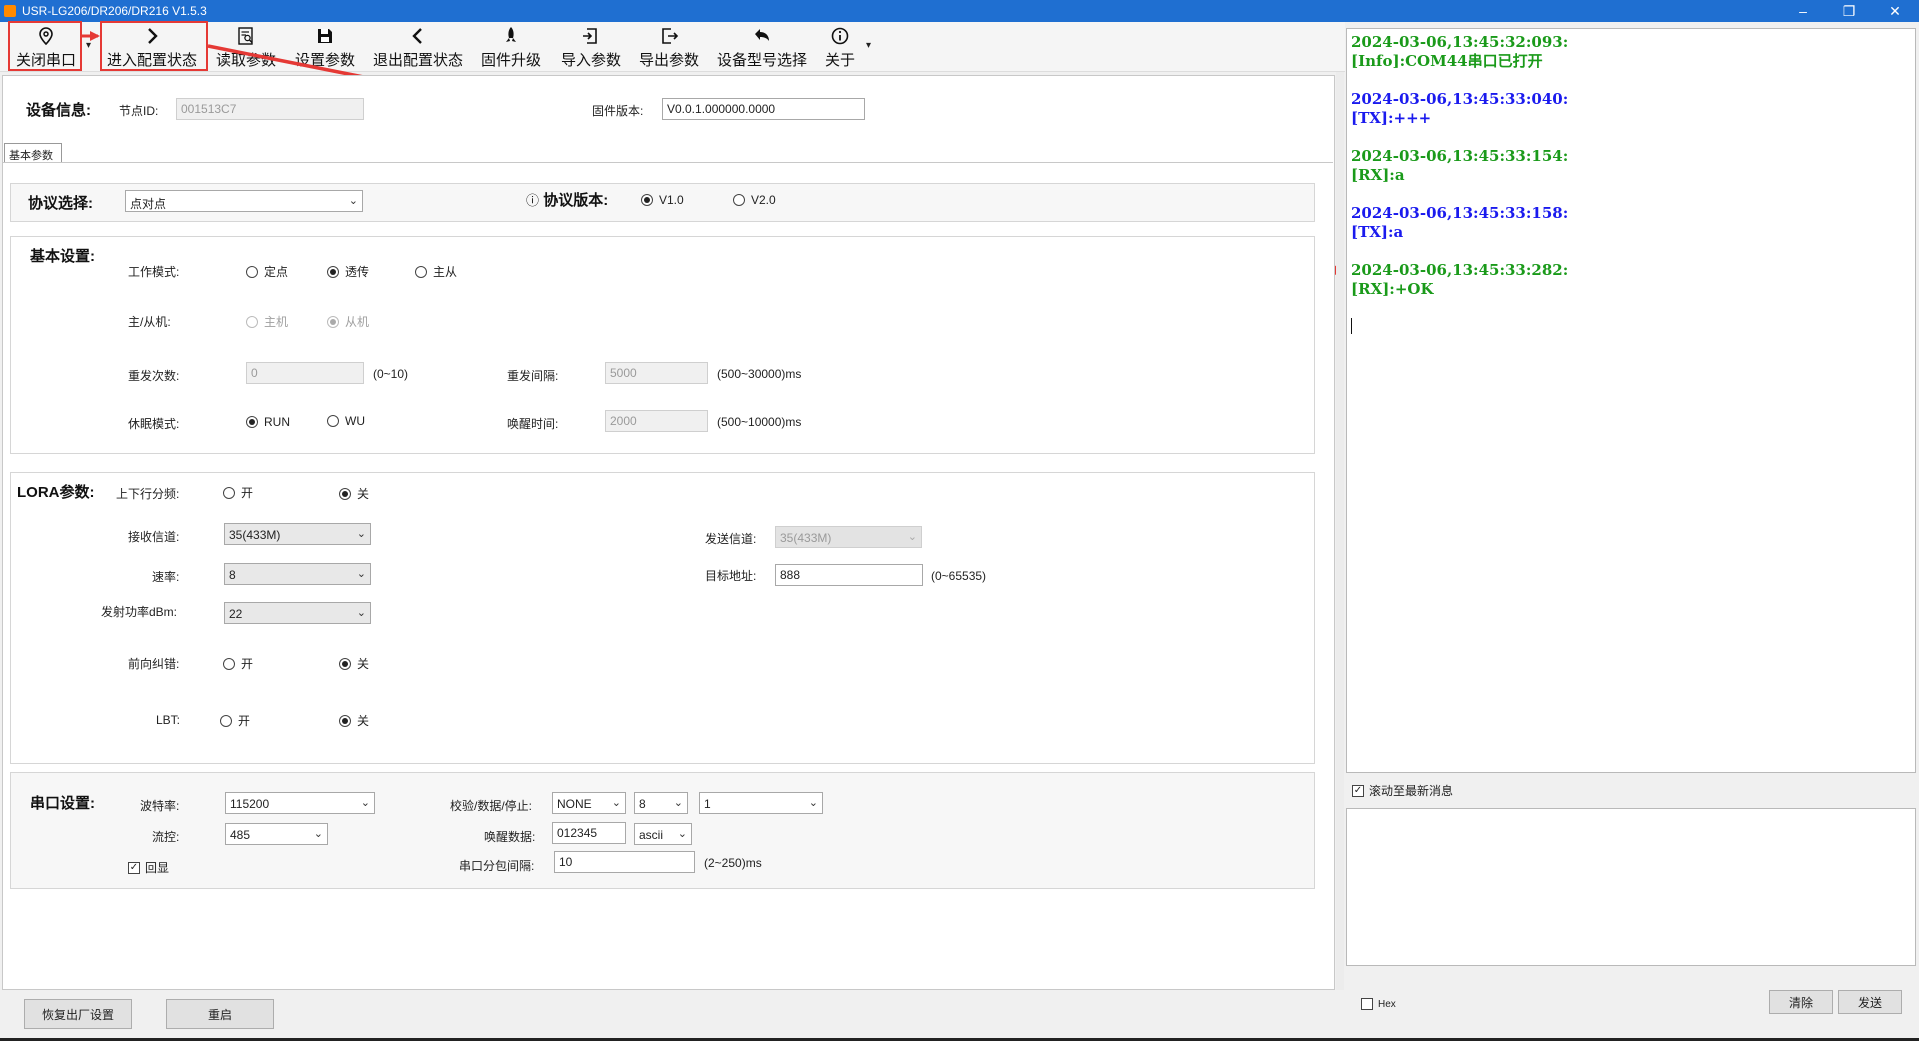 The image size is (1919, 1041). I want to click on protocol-label: 协议选择:, so click(60, 203).